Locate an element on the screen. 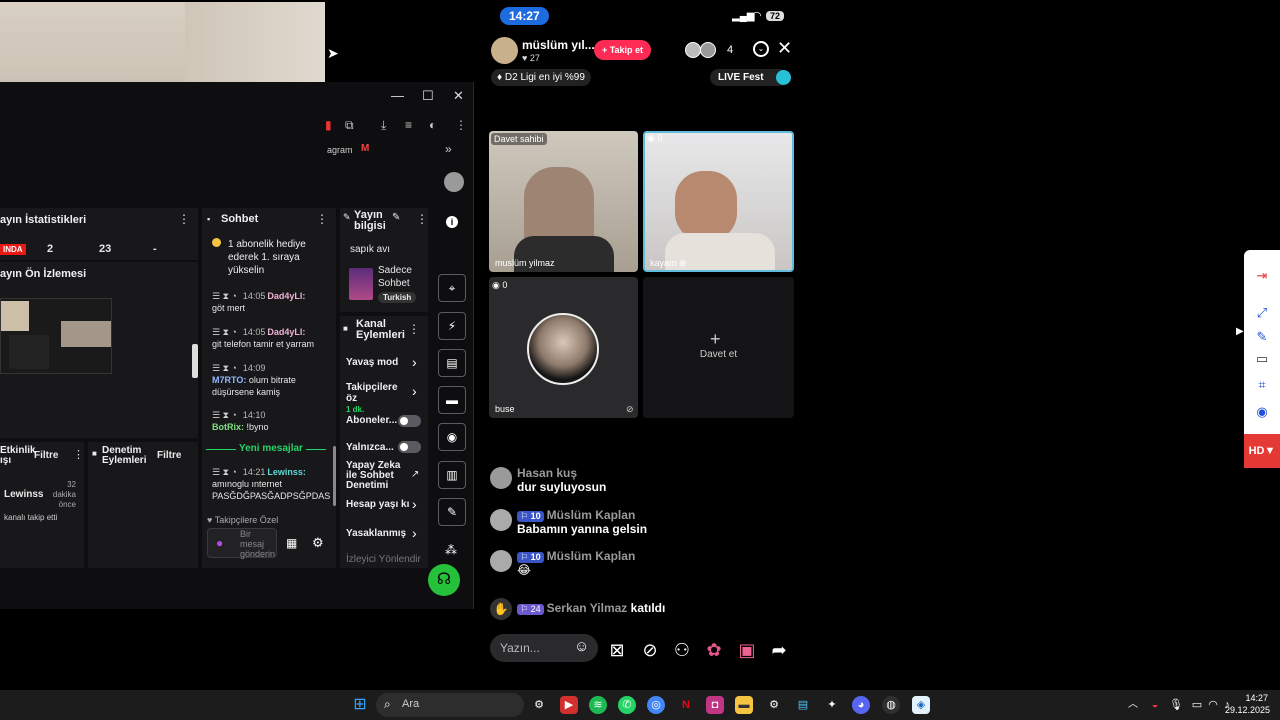 The height and width of the screenshot is (720, 1280). steam-icon: ⚙ is located at coordinates (774, 705).